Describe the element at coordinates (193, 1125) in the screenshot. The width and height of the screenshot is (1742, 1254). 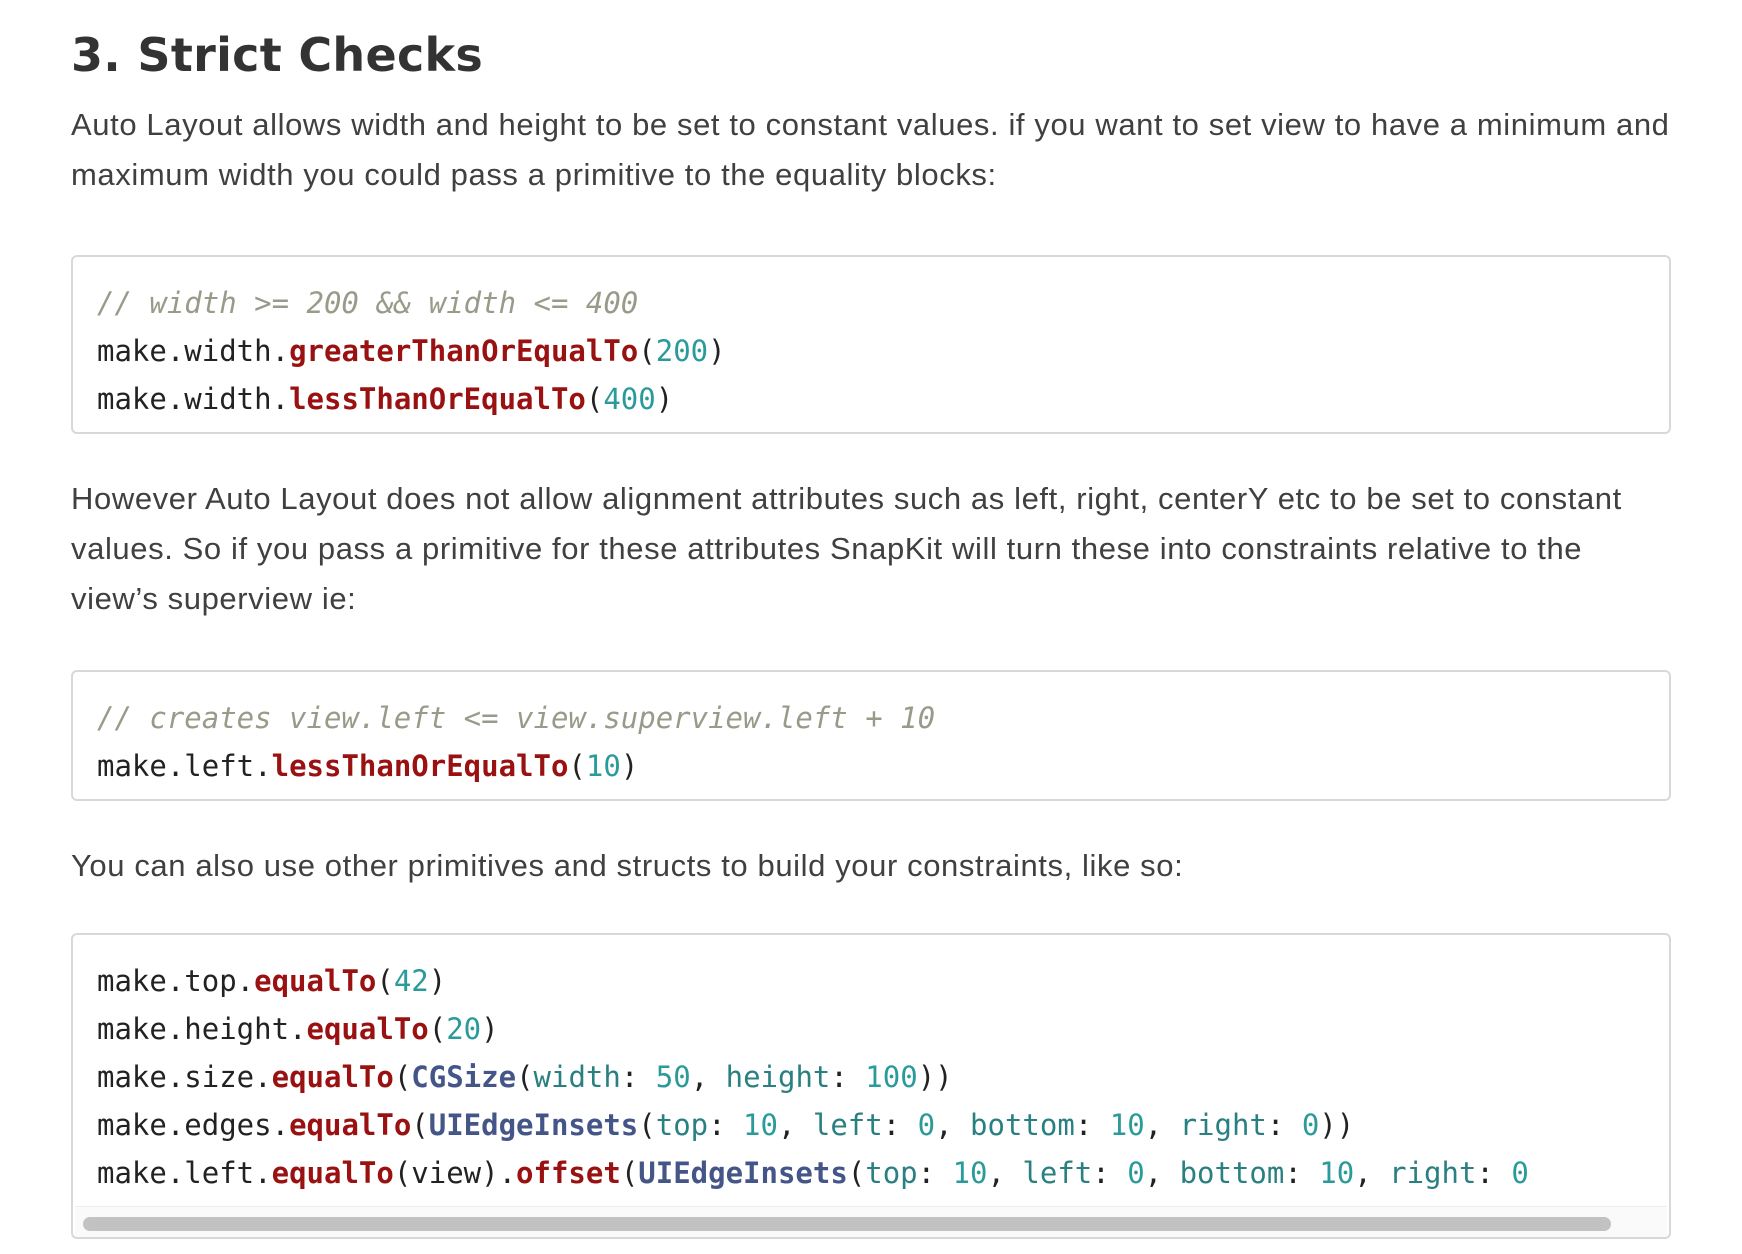
I see `code-token-plain: make.edges.` at that location.